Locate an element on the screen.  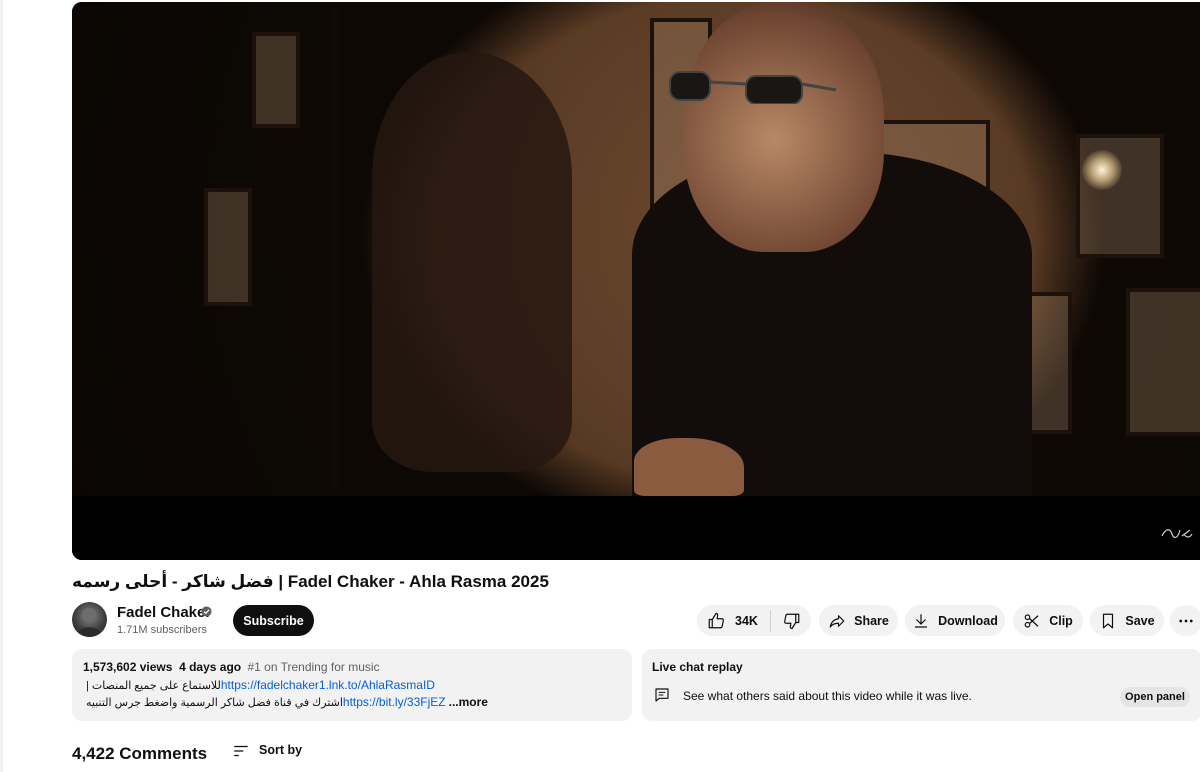
verified-check-icon is located at coordinates (206, 611).